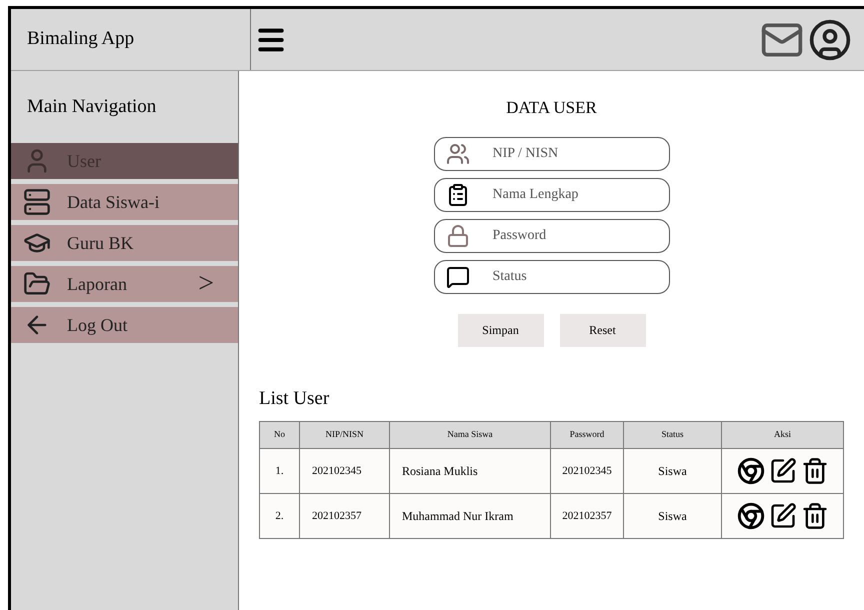  What do you see at coordinates (206, 284) in the screenshot?
I see `chevron-text: >` at bounding box center [206, 284].